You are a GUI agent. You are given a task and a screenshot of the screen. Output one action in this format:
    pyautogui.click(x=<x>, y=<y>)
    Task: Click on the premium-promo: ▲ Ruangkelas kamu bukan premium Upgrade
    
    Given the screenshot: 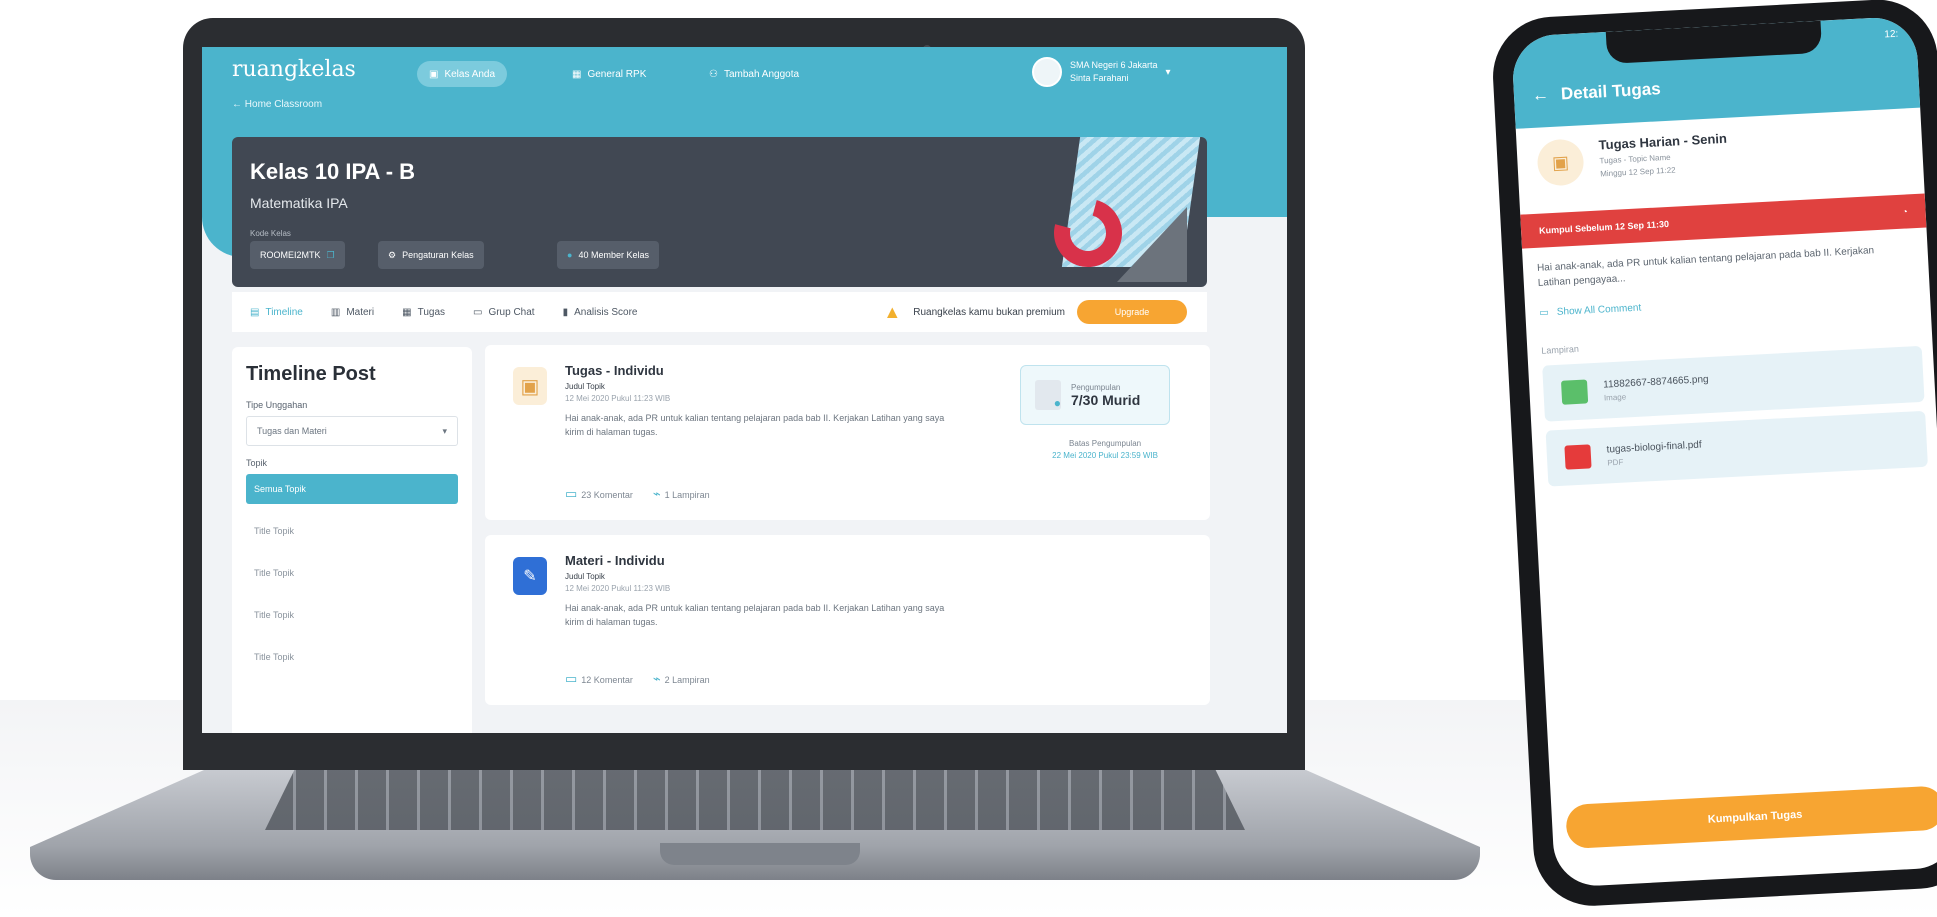 What is the action you would take?
    pyautogui.click(x=1035, y=312)
    